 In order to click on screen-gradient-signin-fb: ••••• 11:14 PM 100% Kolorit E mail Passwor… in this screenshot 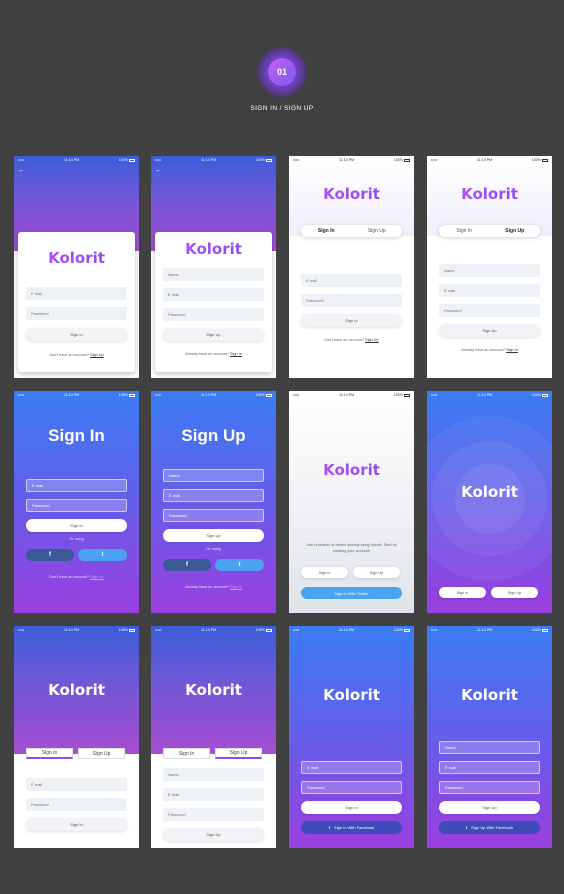, I will do `click(351, 737)`.